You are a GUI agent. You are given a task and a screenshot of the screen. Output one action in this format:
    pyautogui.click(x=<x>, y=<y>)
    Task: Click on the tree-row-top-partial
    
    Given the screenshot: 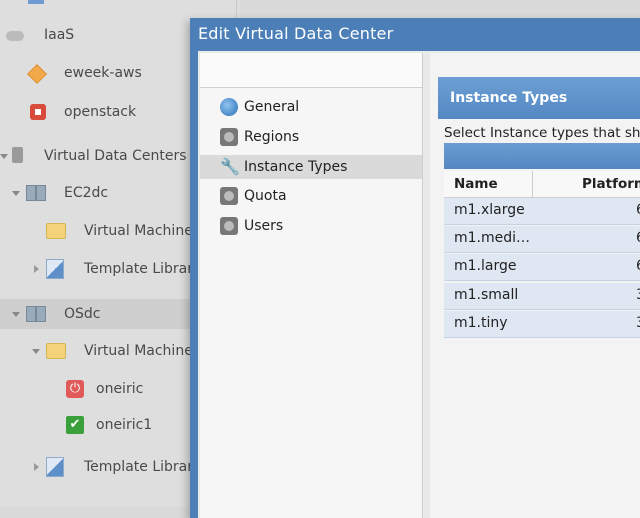 What is the action you would take?
    pyautogui.click(x=120, y=10)
    